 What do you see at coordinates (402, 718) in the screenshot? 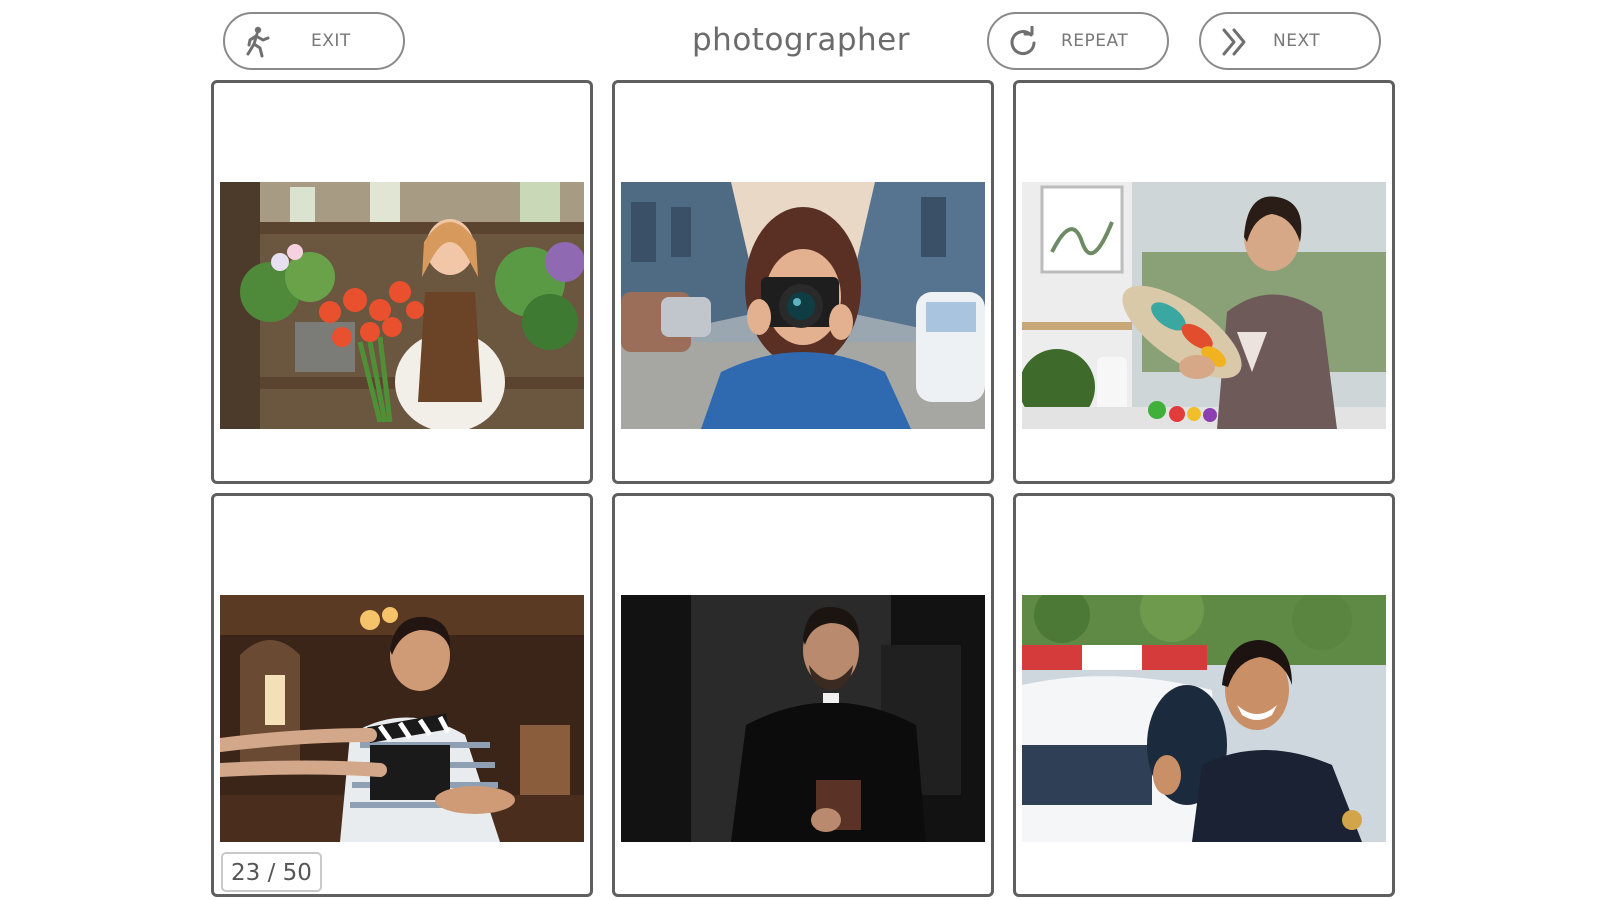
I see `film-director-photo` at bounding box center [402, 718].